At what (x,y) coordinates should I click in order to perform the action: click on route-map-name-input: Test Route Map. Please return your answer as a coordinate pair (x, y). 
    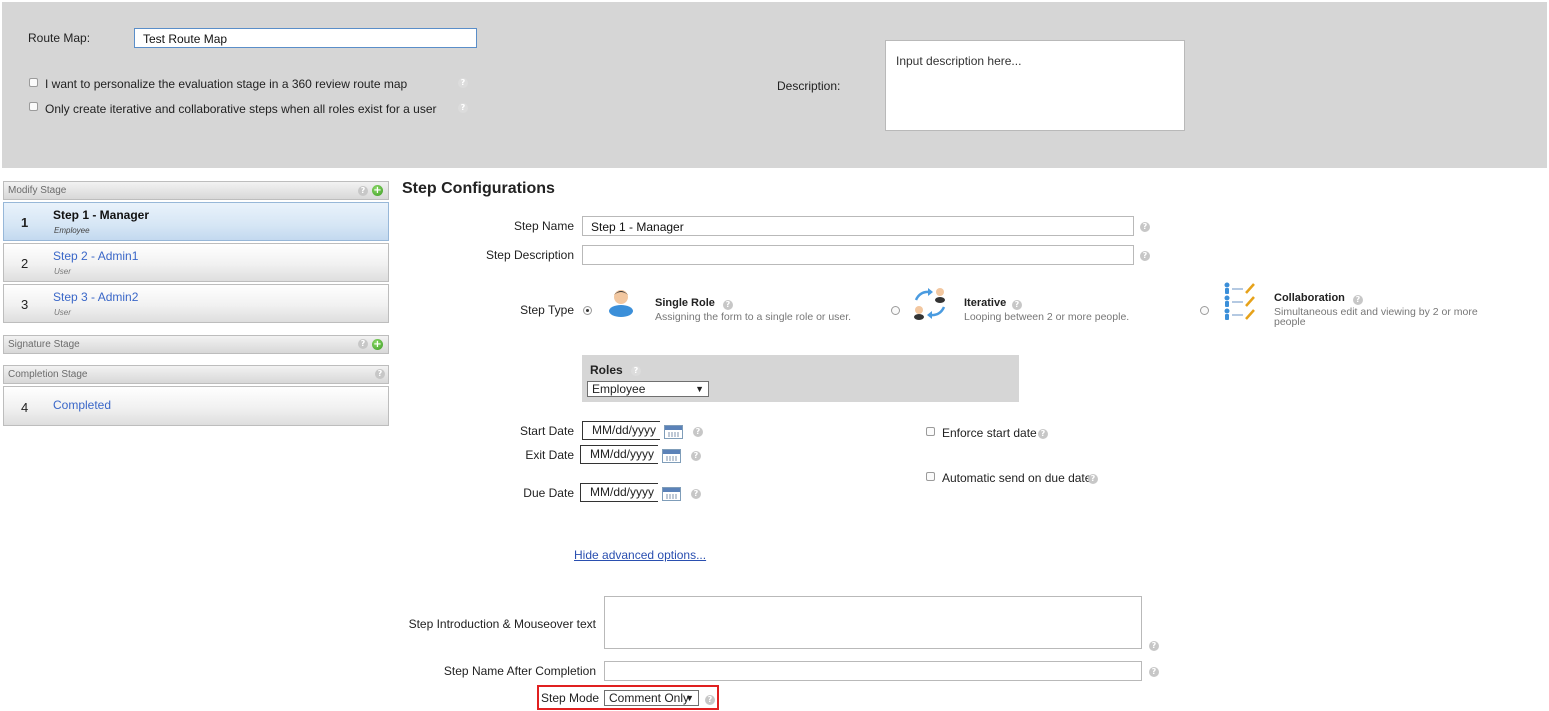
    Looking at the image, I should click on (305, 38).